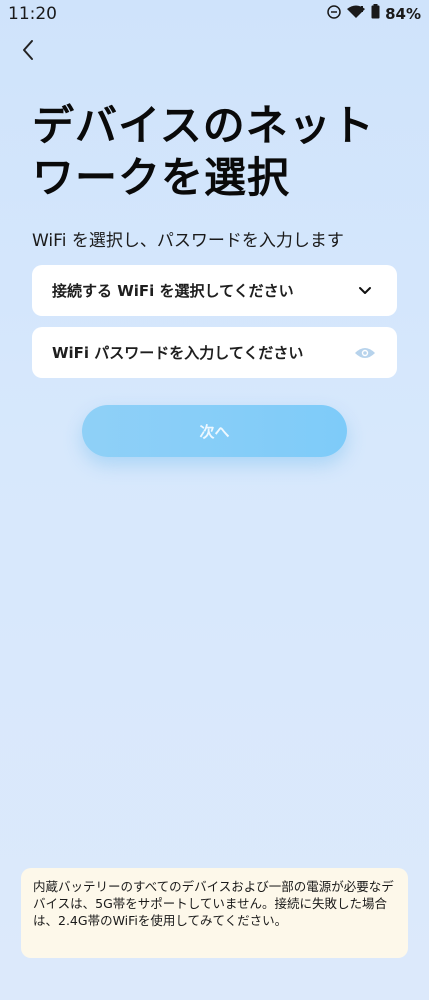 The width and height of the screenshot is (429, 1000). What do you see at coordinates (214, 15) in the screenshot?
I see `status-bar: 11:20 84%` at bounding box center [214, 15].